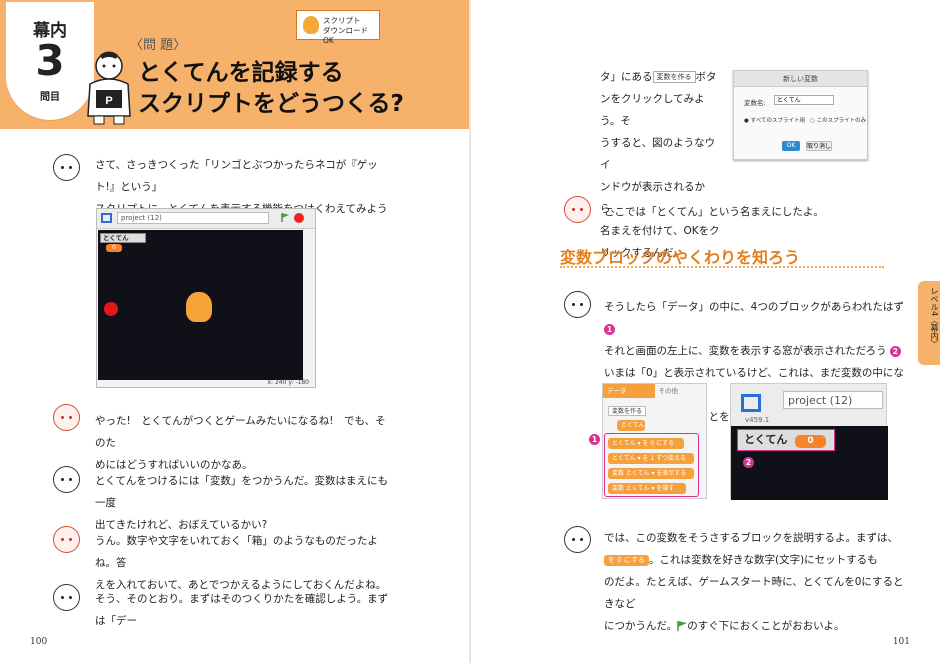 Image resolution: width=940 pixels, height=663 pixels. Describe the element at coordinates (757, 420) in the screenshot. I see `version-label: v459.1` at that location.